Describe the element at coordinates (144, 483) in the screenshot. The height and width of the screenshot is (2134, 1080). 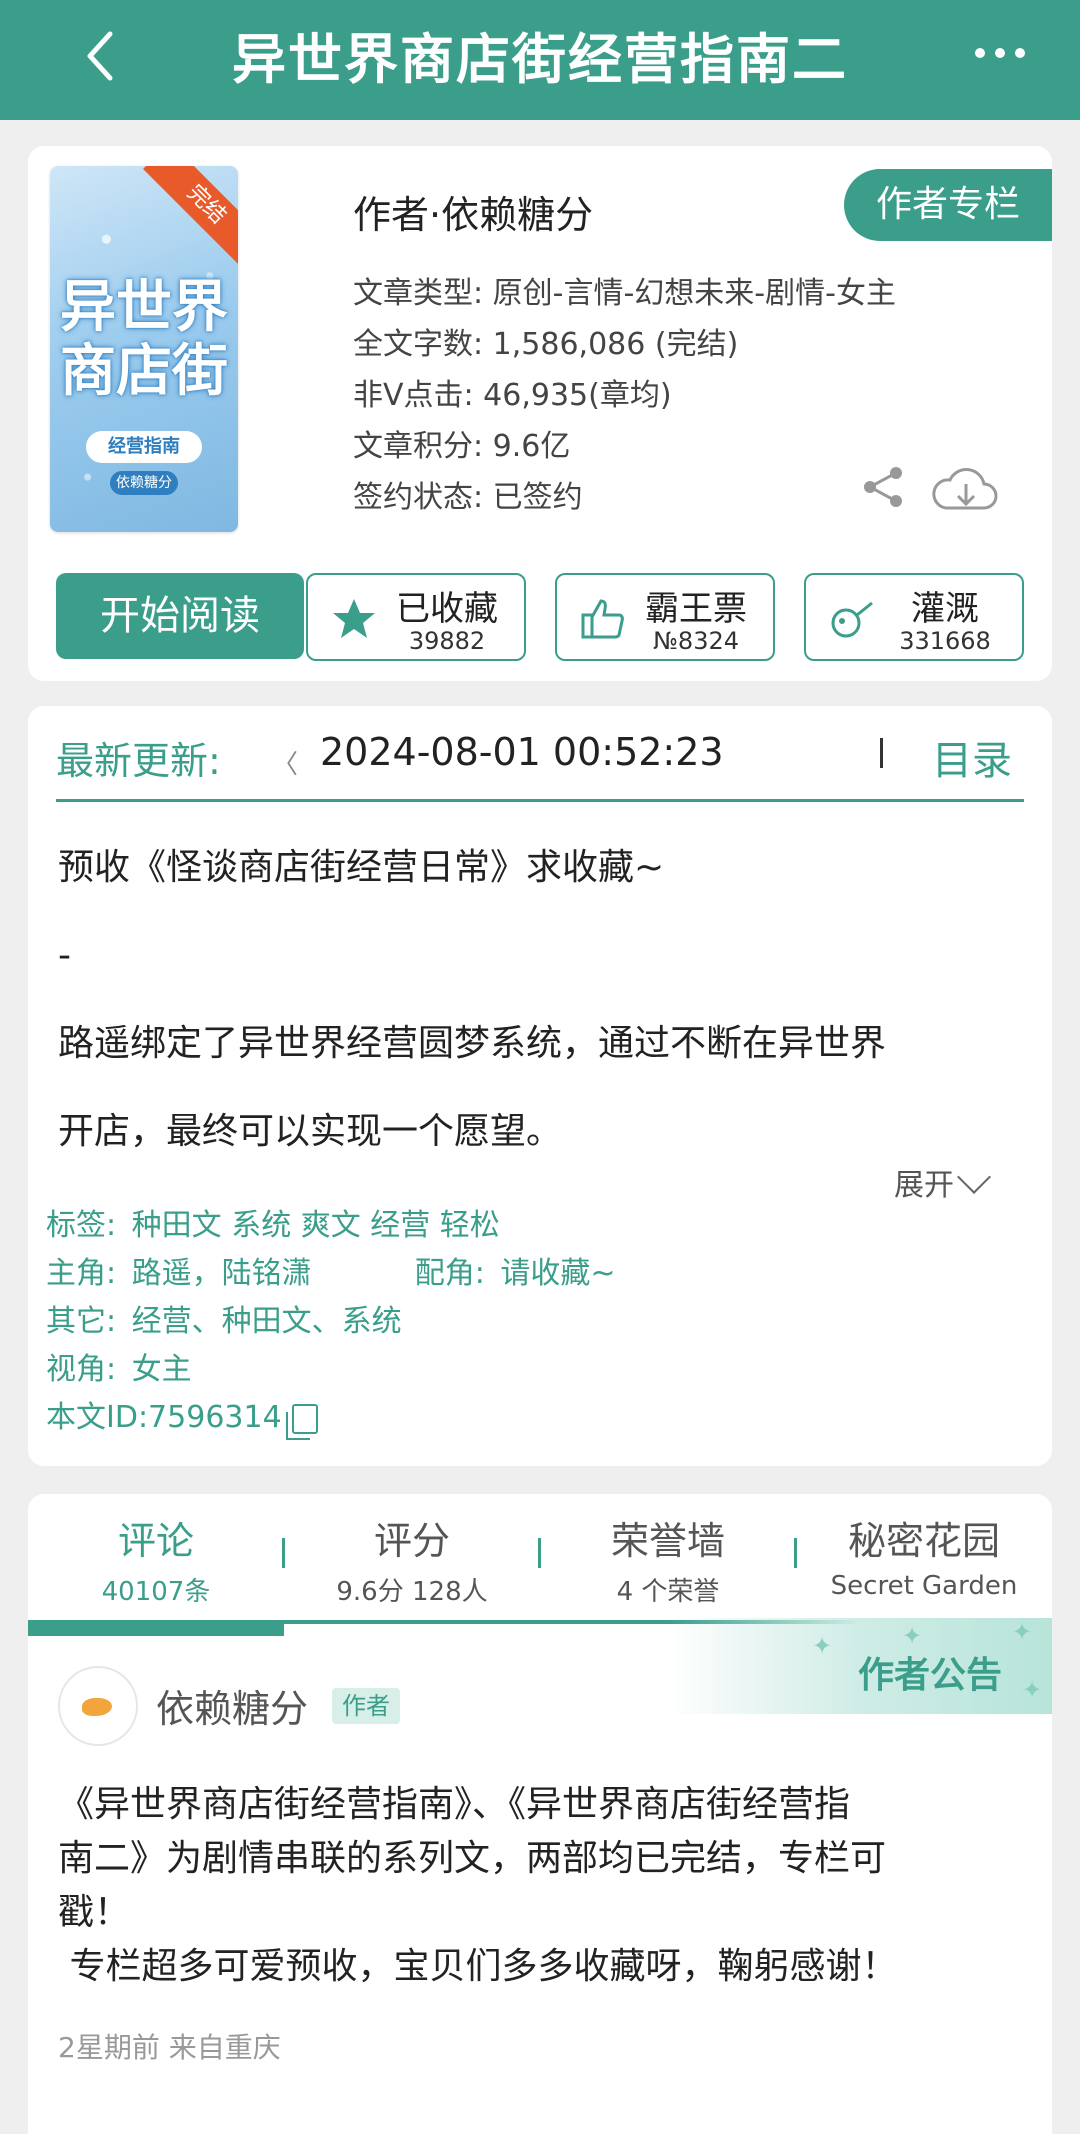
I see `cover-author: 依赖糖分` at that location.